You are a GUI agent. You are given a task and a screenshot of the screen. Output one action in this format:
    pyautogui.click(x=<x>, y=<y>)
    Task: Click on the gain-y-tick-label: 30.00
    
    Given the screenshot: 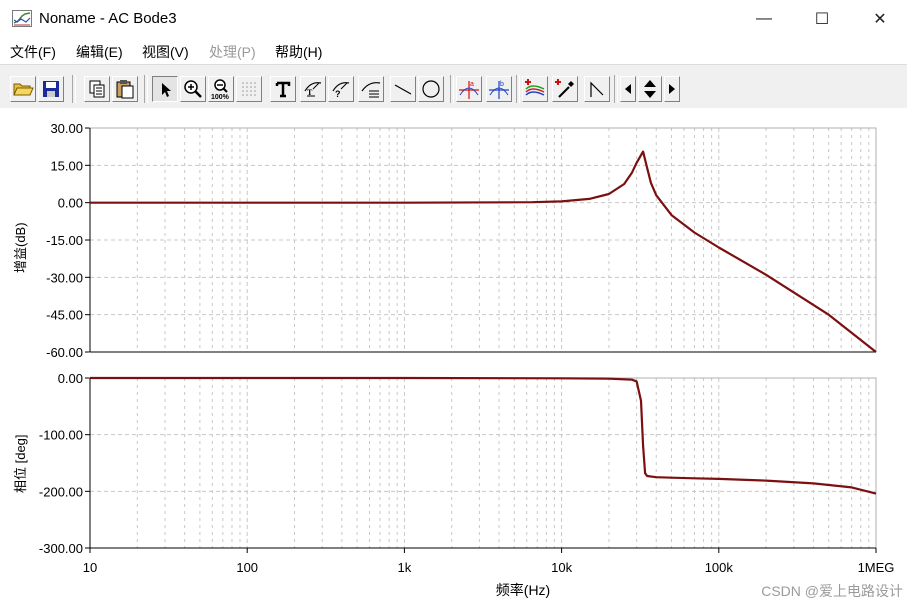 What is the action you would take?
    pyautogui.click(x=66, y=128)
    